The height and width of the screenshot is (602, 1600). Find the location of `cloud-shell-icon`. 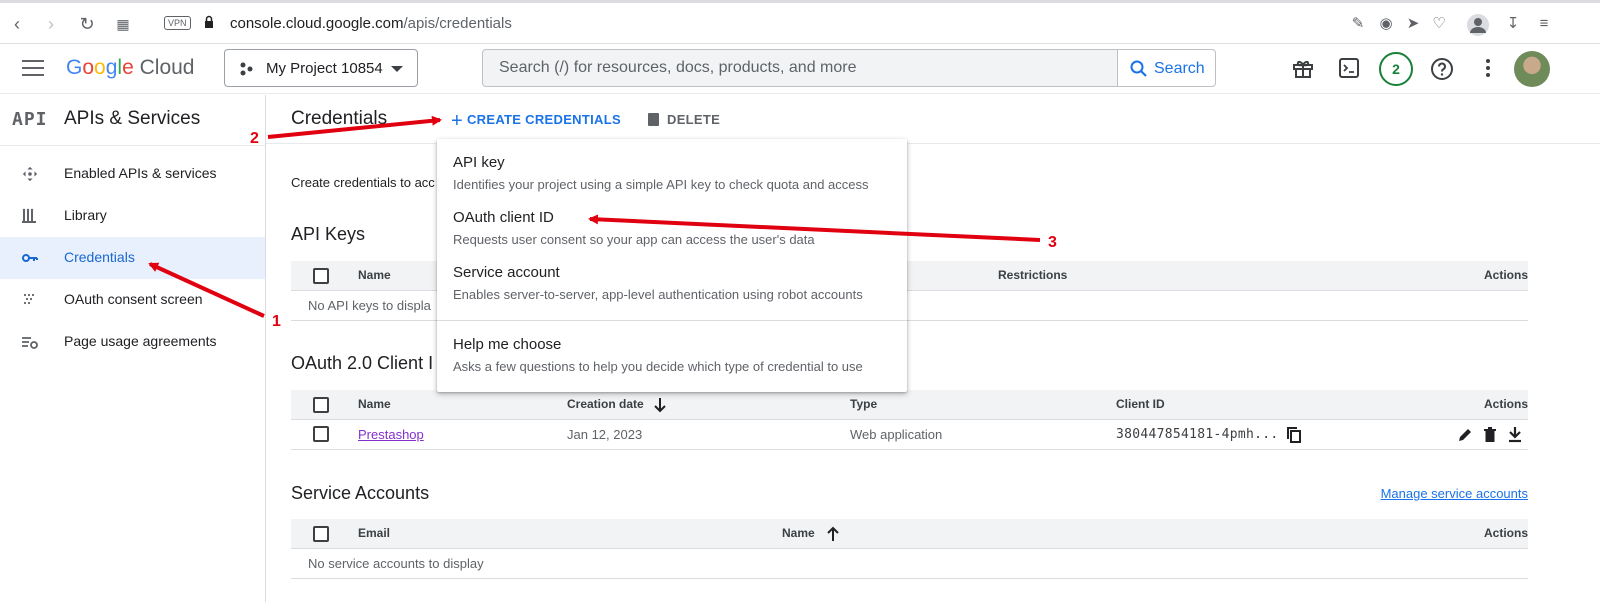

cloud-shell-icon is located at coordinates (1349, 68).